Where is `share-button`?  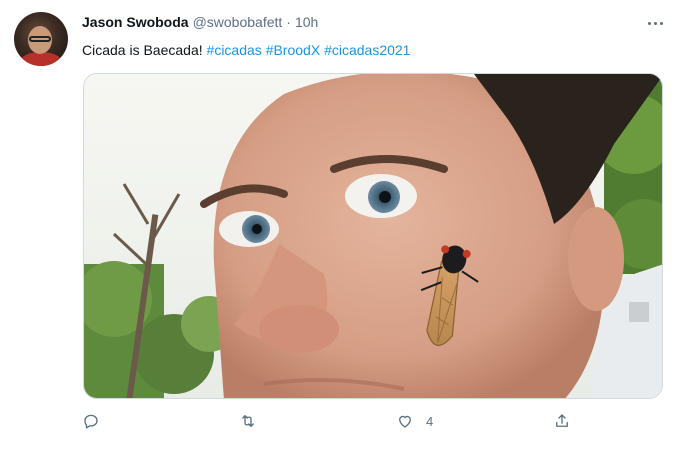 share-button is located at coordinates (562, 421).